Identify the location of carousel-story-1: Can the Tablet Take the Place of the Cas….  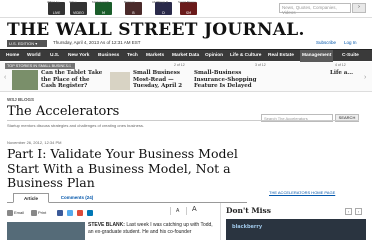
(72, 80).